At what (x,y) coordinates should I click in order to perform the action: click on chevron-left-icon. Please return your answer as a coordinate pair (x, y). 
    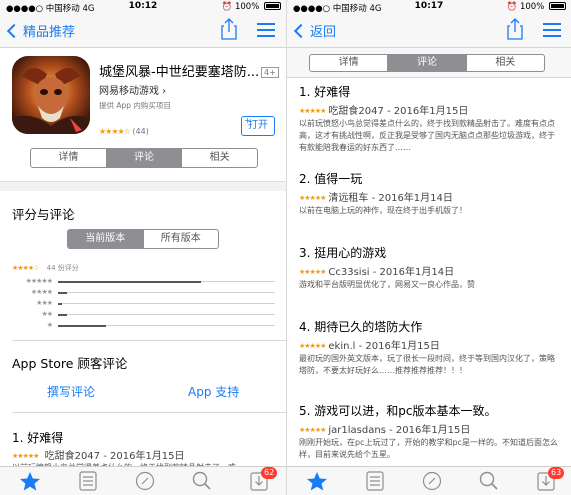
    Looking at the image, I should click on (14, 30).